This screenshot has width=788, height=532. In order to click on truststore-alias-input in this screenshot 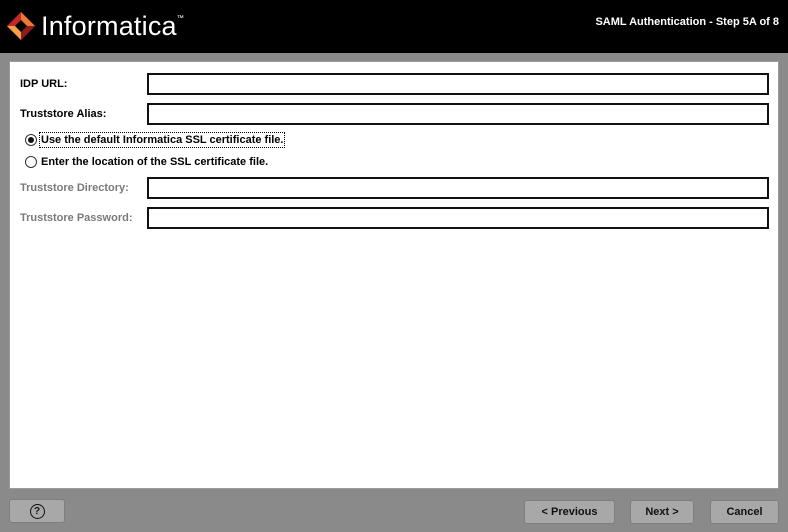, I will do `click(458, 114)`.